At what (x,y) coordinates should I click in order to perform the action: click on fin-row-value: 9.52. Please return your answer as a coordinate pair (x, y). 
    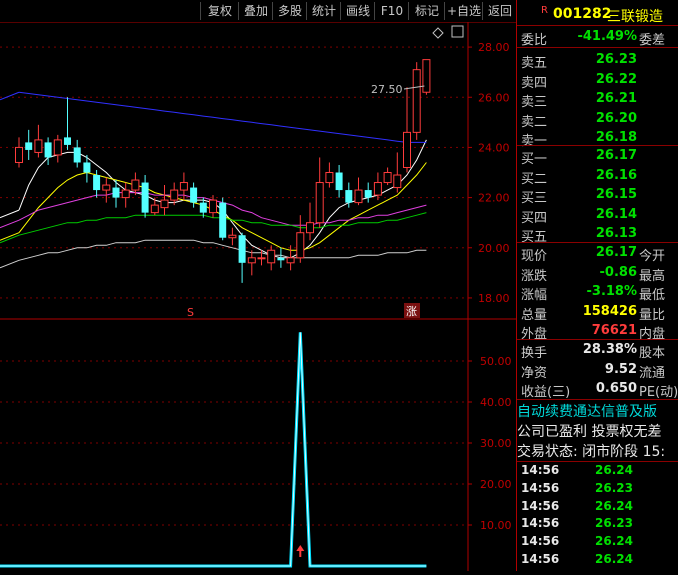
    Looking at the image, I should click on (620, 369).